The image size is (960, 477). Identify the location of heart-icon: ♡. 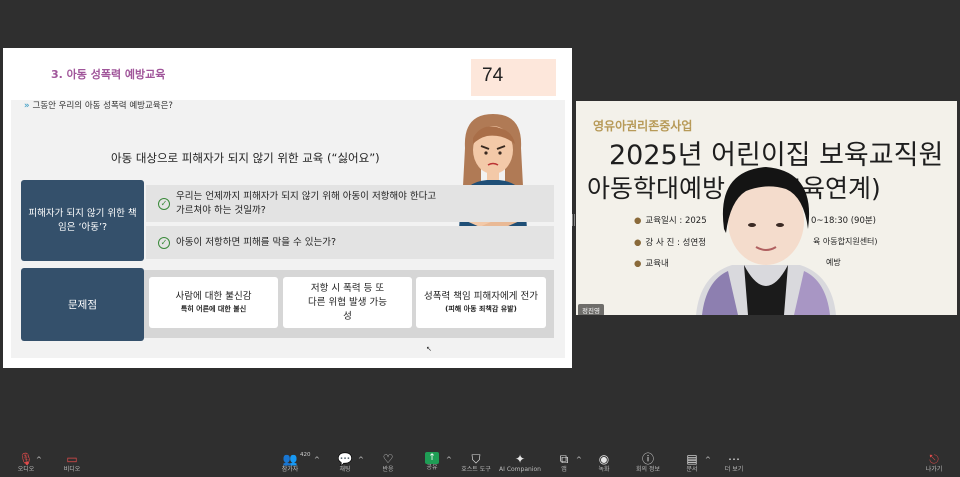
(388, 459).